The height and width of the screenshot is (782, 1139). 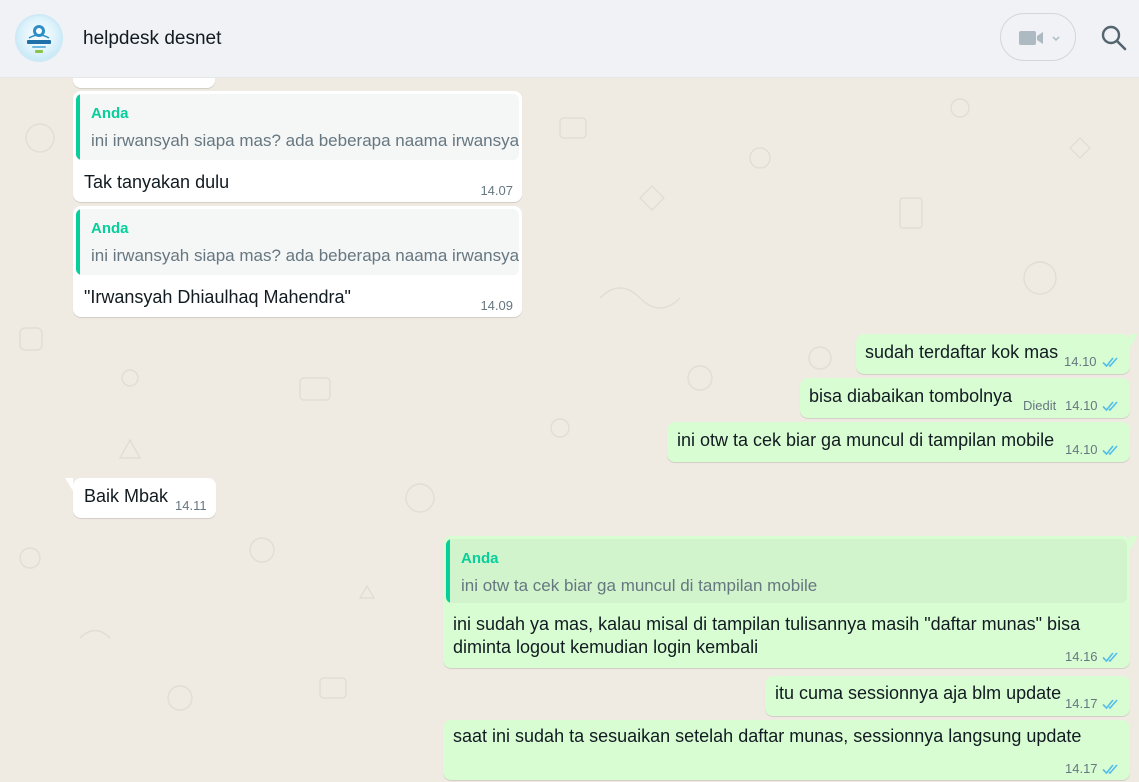 I want to click on search-icon, so click(x=1114, y=38).